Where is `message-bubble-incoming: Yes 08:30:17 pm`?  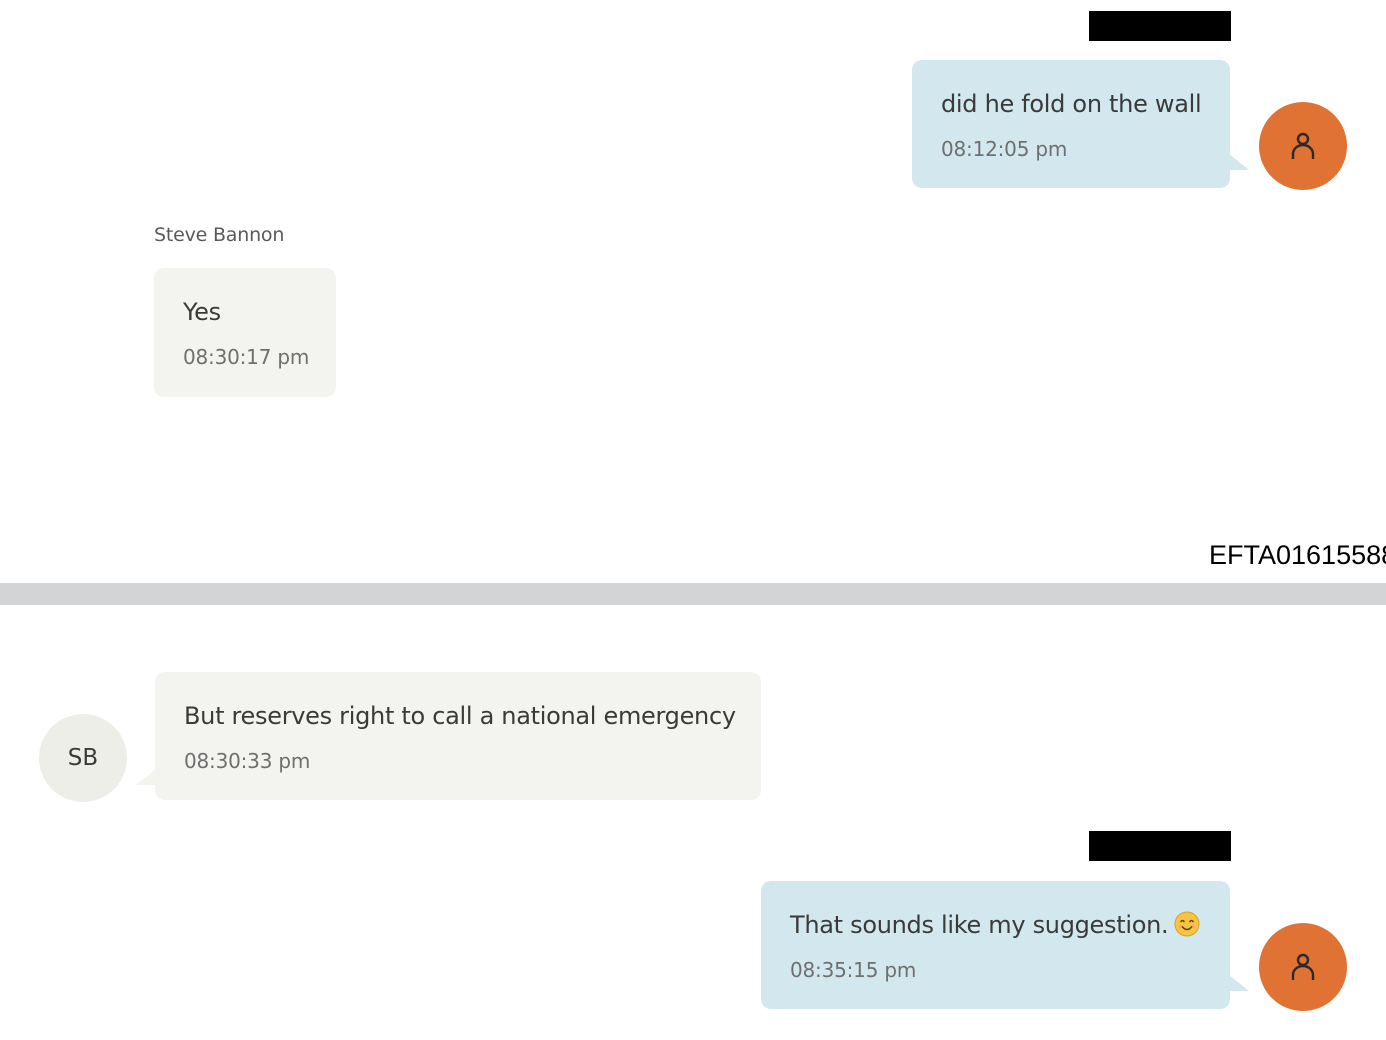 message-bubble-incoming: Yes 08:30:17 pm is located at coordinates (245, 332).